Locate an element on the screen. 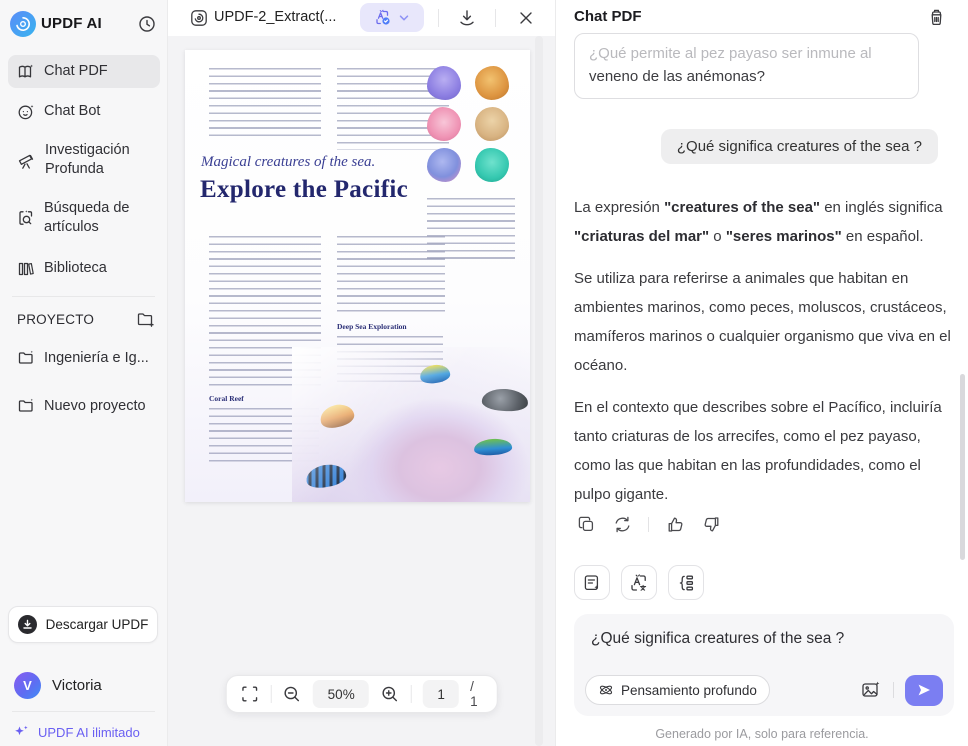 The width and height of the screenshot is (968, 746). avatar: V is located at coordinates (27, 685).